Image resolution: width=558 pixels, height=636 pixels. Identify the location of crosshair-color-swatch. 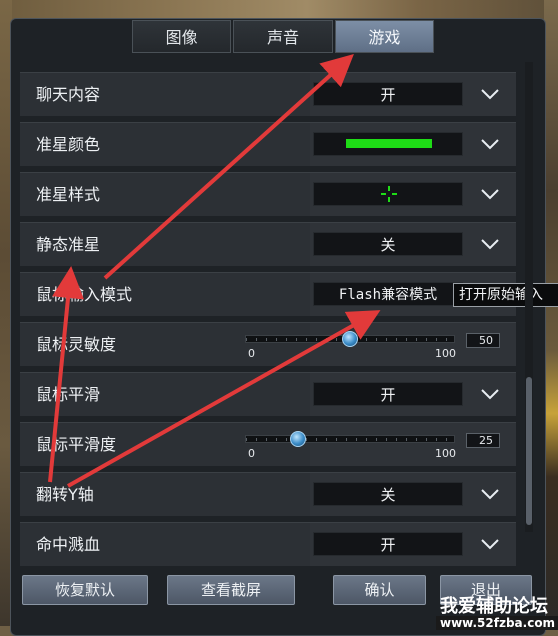
(389, 143).